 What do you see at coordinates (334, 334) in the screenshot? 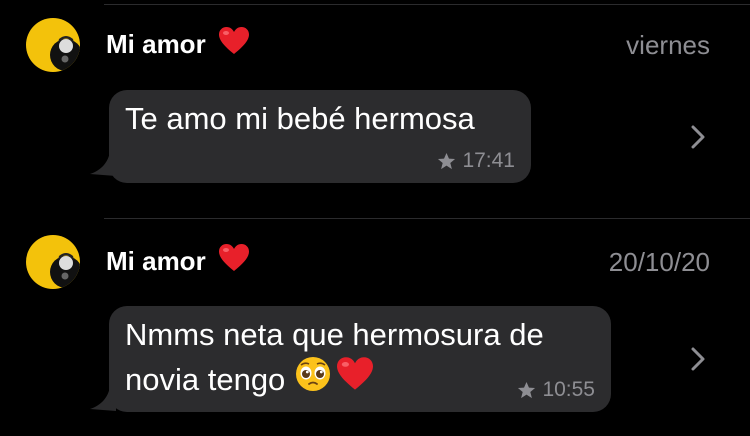
I see `message-text-line: Nmms neta que hermosura de` at bounding box center [334, 334].